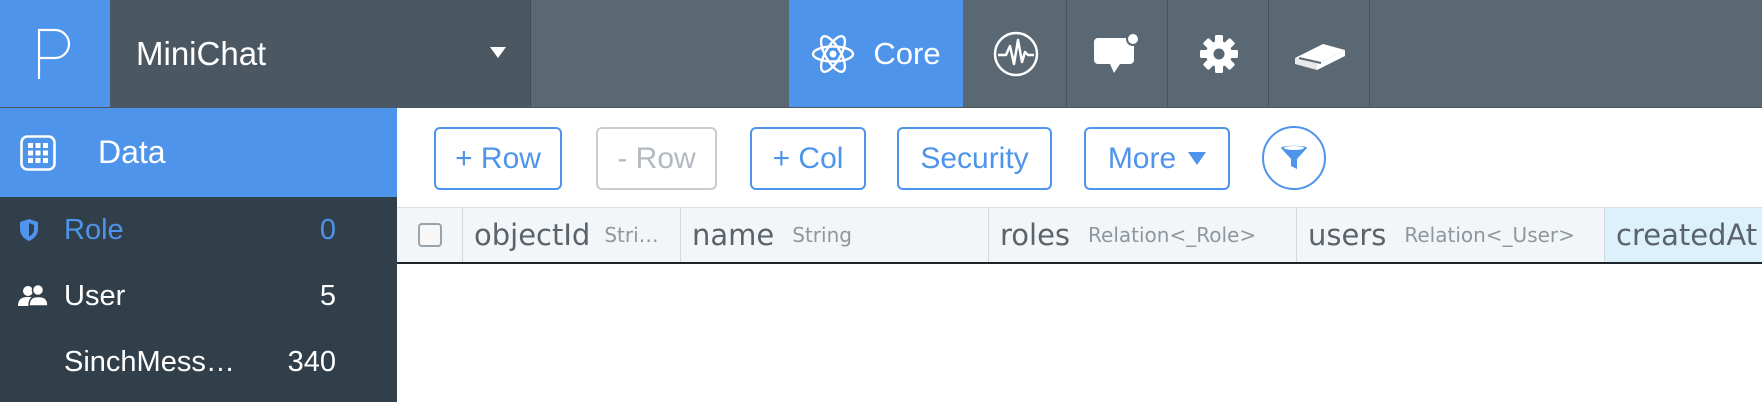 The height and width of the screenshot is (402, 1762). What do you see at coordinates (1347, 235) in the screenshot?
I see `column-name: users` at bounding box center [1347, 235].